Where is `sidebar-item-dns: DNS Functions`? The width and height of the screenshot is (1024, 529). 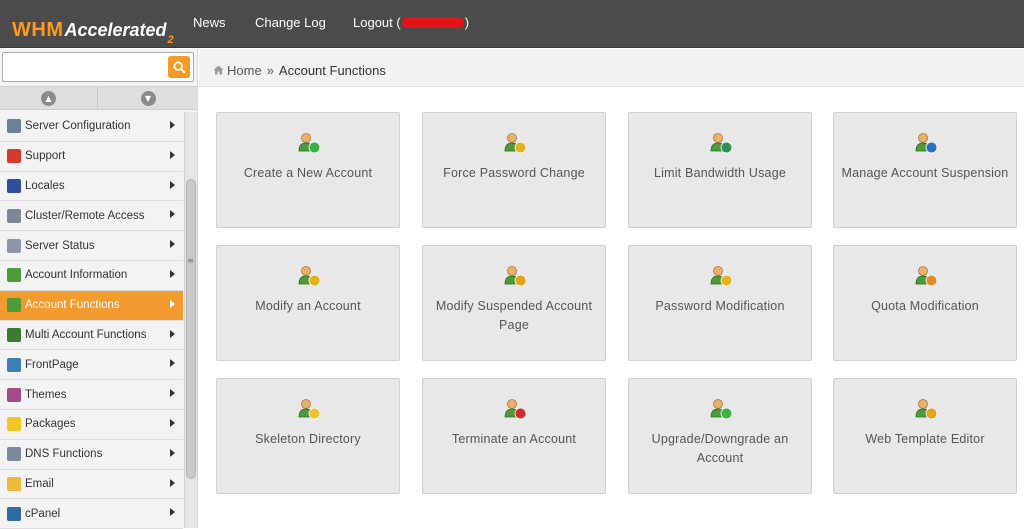
sidebar-item-dns: DNS Functions is located at coordinates (91, 454).